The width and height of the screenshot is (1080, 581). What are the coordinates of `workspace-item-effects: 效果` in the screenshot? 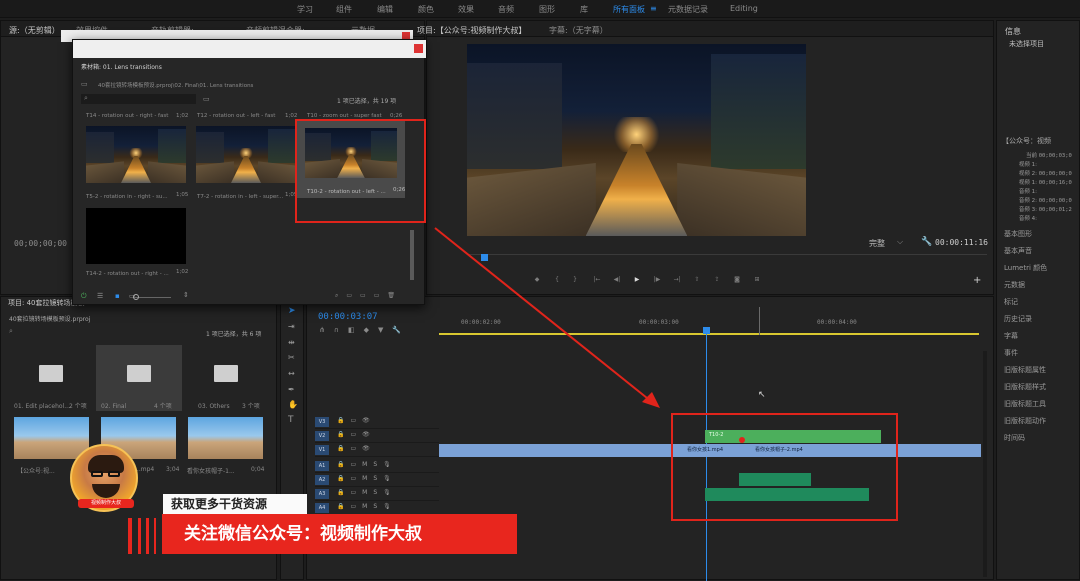 It's located at (466, 9).